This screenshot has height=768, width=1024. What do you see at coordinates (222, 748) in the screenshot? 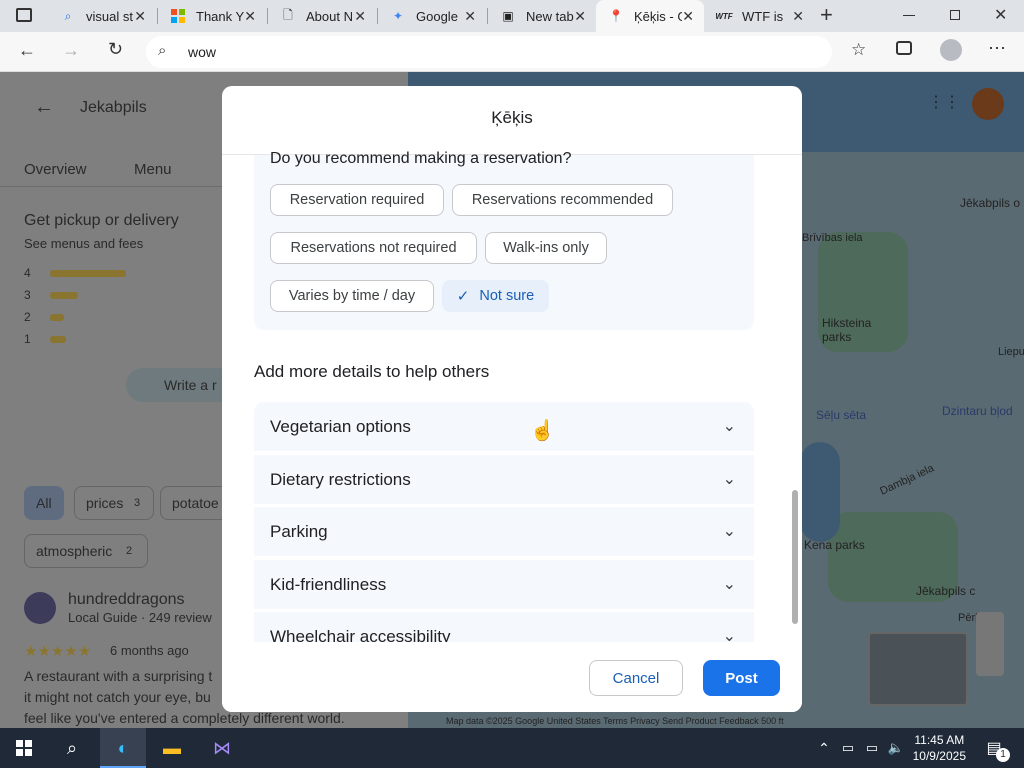
I see `visual-studio-icon: ⋈` at bounding box center [222, 748].